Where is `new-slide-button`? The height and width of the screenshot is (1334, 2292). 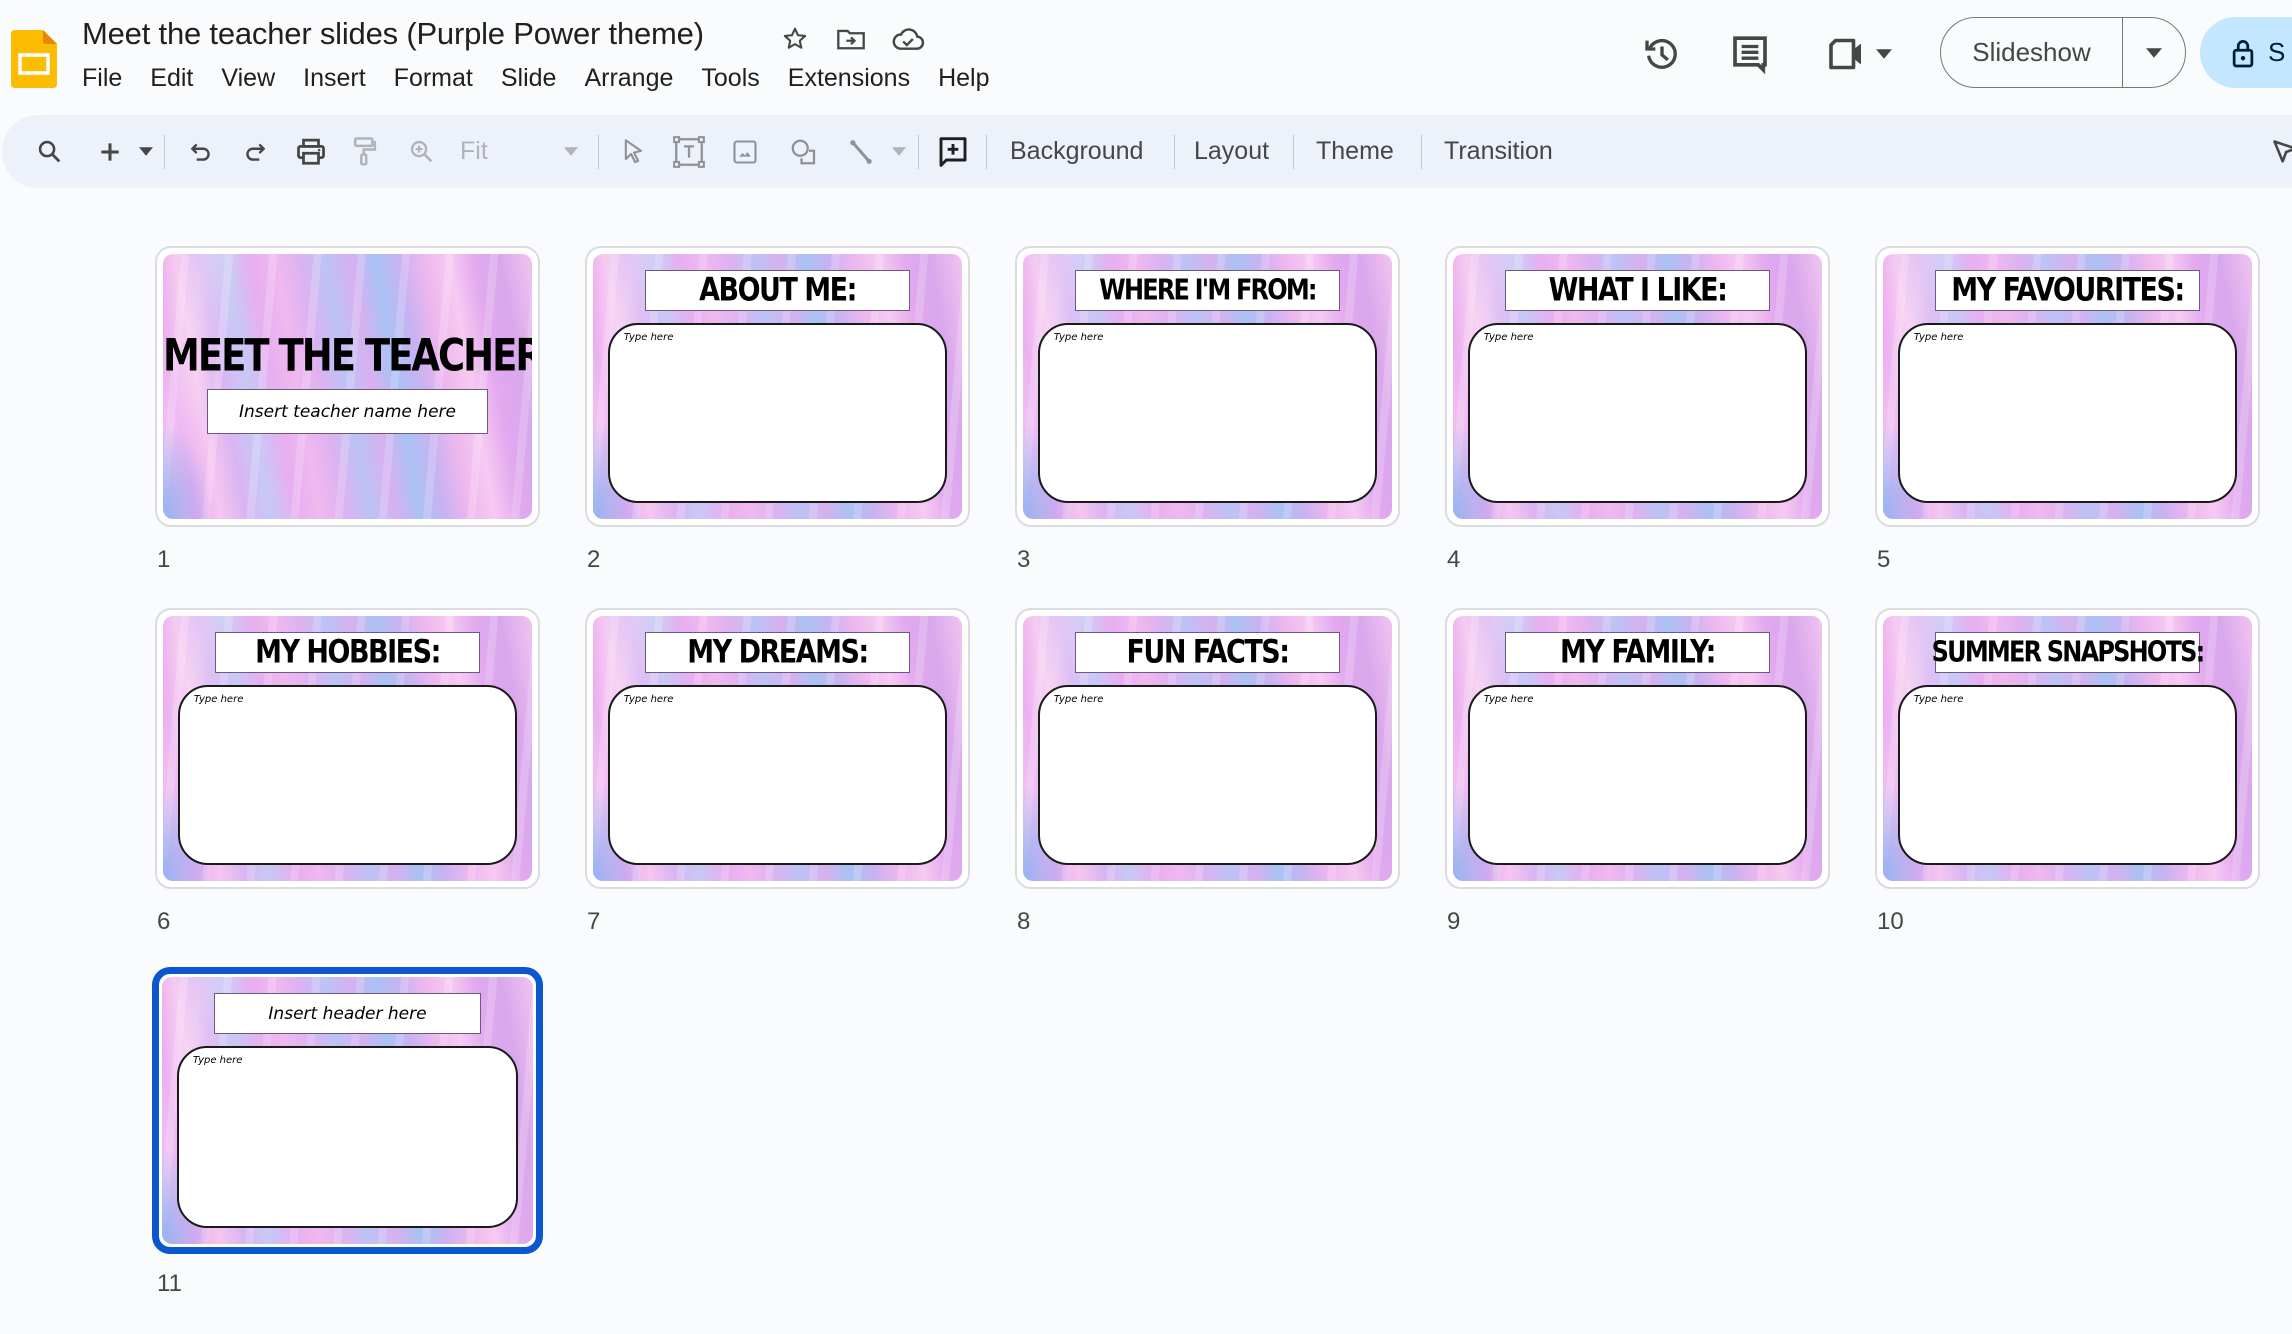
new-slide-button is located at coordinates (110, 151).